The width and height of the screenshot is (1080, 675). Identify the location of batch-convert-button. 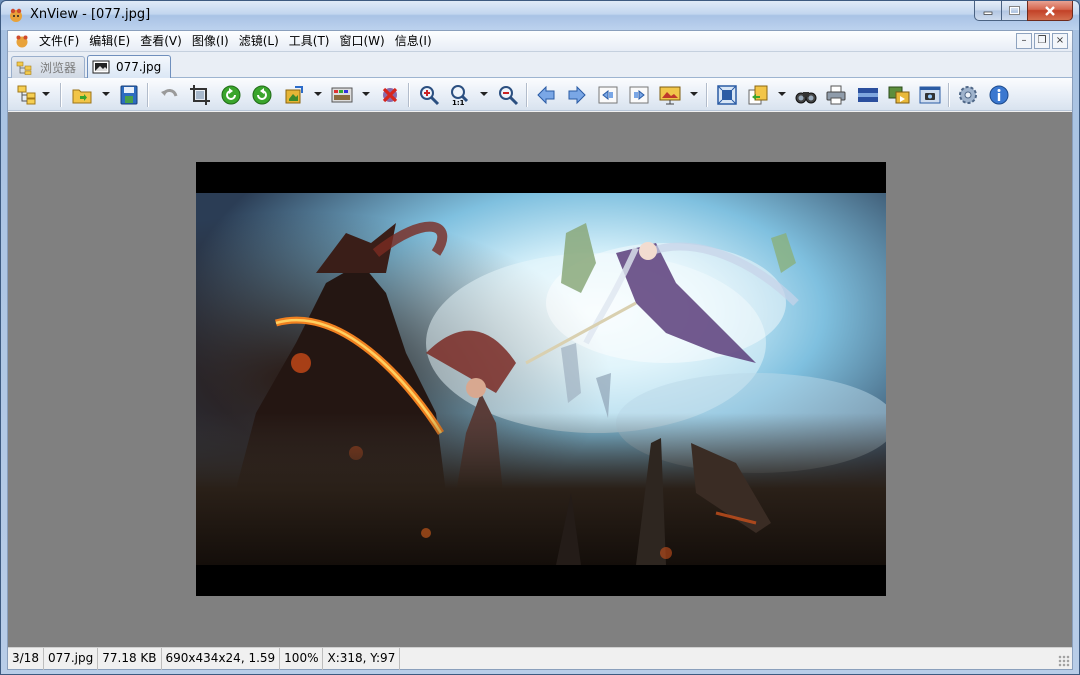
(899, 95).